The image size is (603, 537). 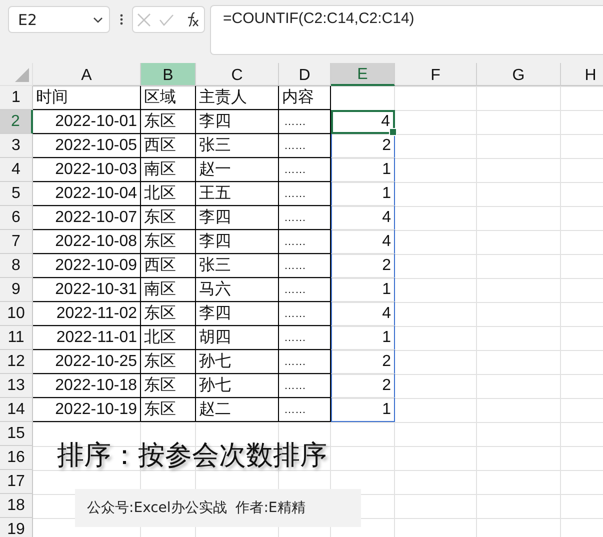 What do you see at coordinates (166, 20) in the screenshot?
I see `checkmark-icon` at bounding box center [166, 20].